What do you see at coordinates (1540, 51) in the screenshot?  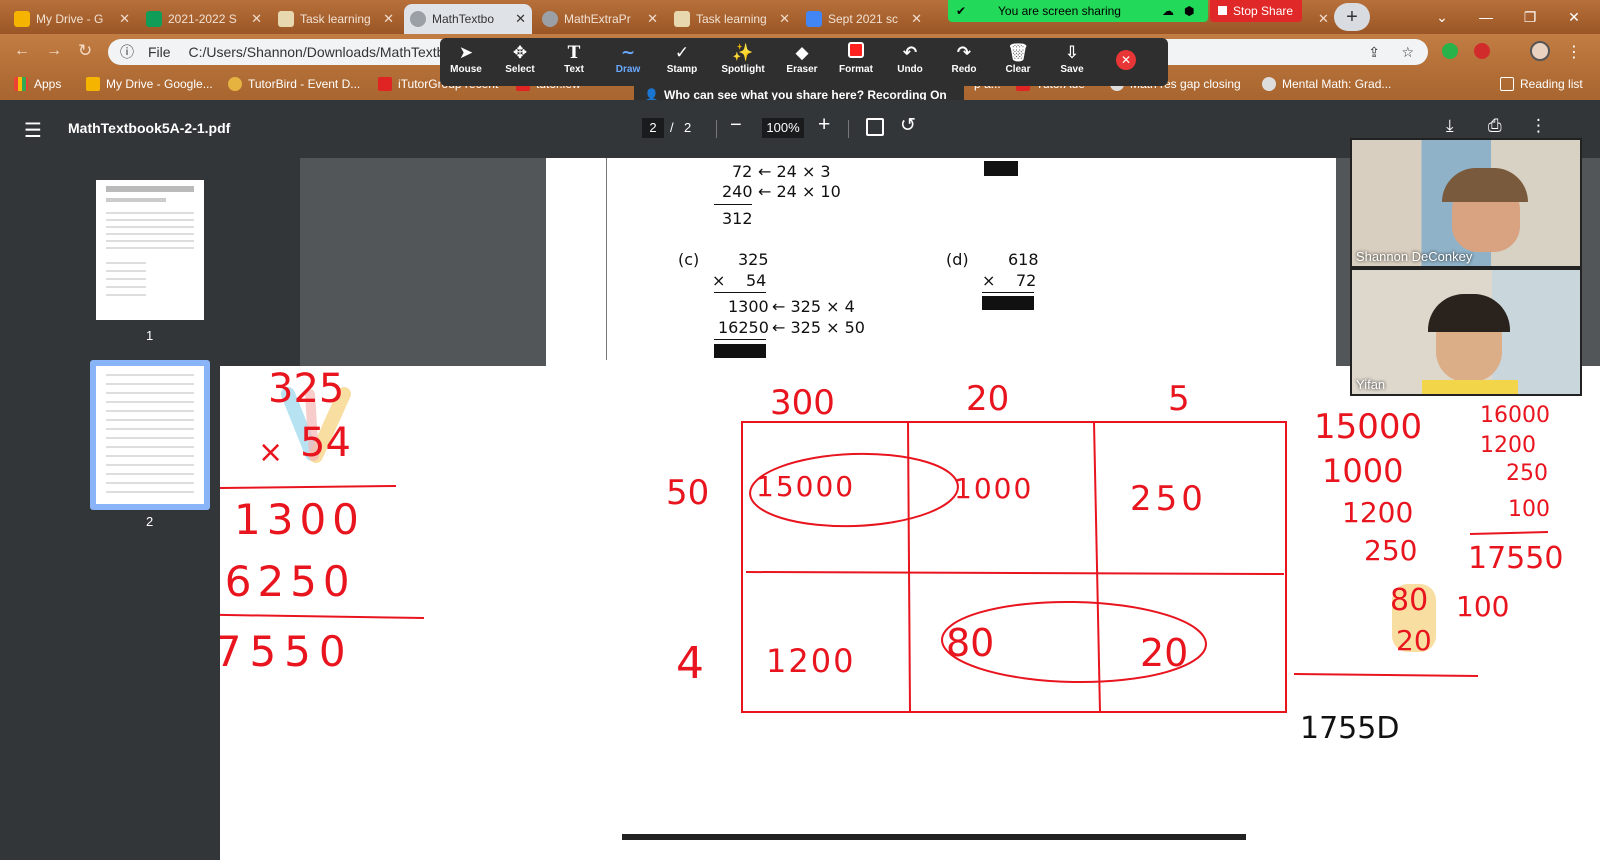 I see `profile-avatar` at bounding box center [1540, 51].